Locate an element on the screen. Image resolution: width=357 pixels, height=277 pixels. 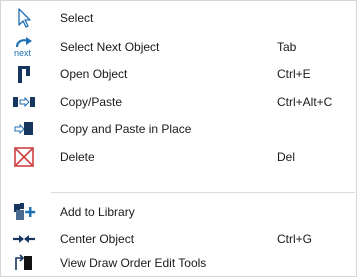
menu-item-add-to-library: Add to Library is located at coordinates (178, 212).